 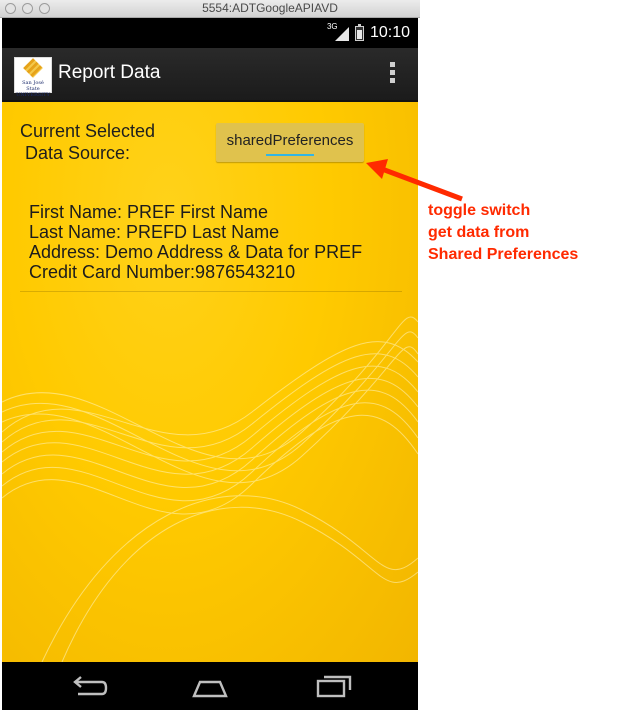 I want to click on data-source-label-line2: Data Source:, so click(x=78, y=153).